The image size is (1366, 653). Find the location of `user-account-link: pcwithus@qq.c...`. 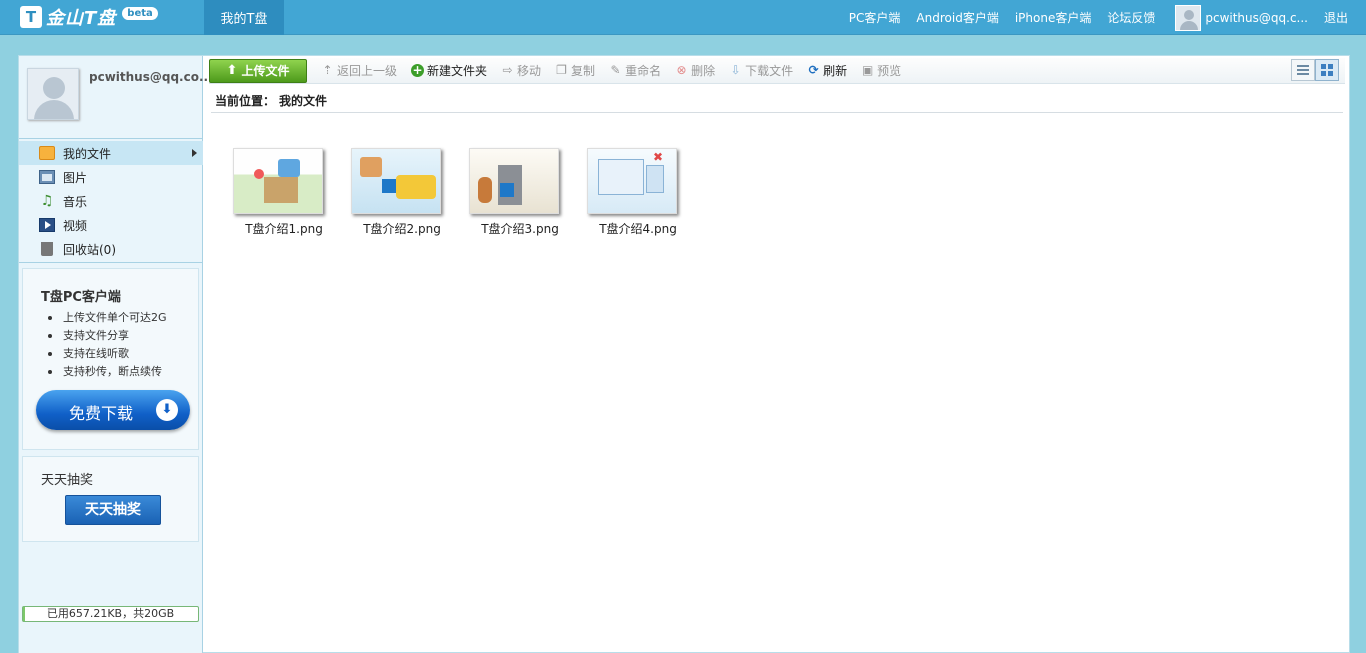

user-account-link: pcwithus@qq.c... is located at coordinates (1256, 18).